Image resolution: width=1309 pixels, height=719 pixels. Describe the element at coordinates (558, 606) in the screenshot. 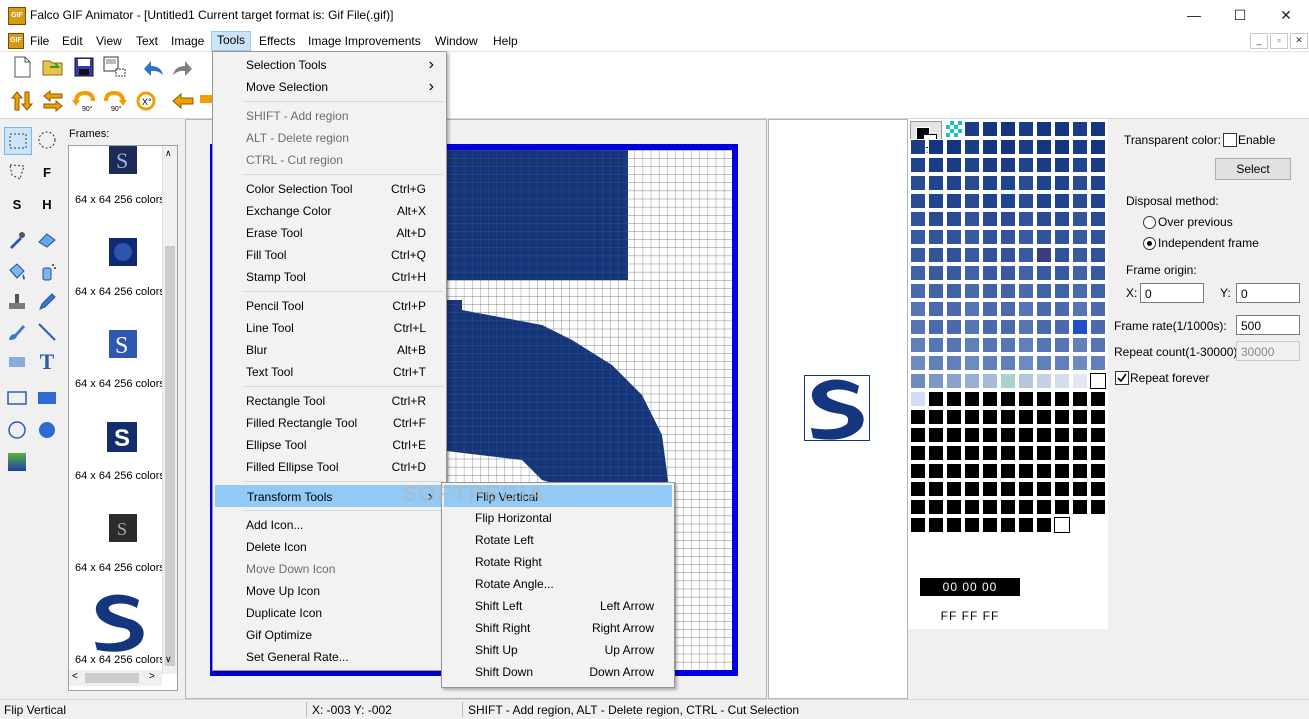

I see `submenu-item-shift-left: Shift Left Left Arrow` at that location.